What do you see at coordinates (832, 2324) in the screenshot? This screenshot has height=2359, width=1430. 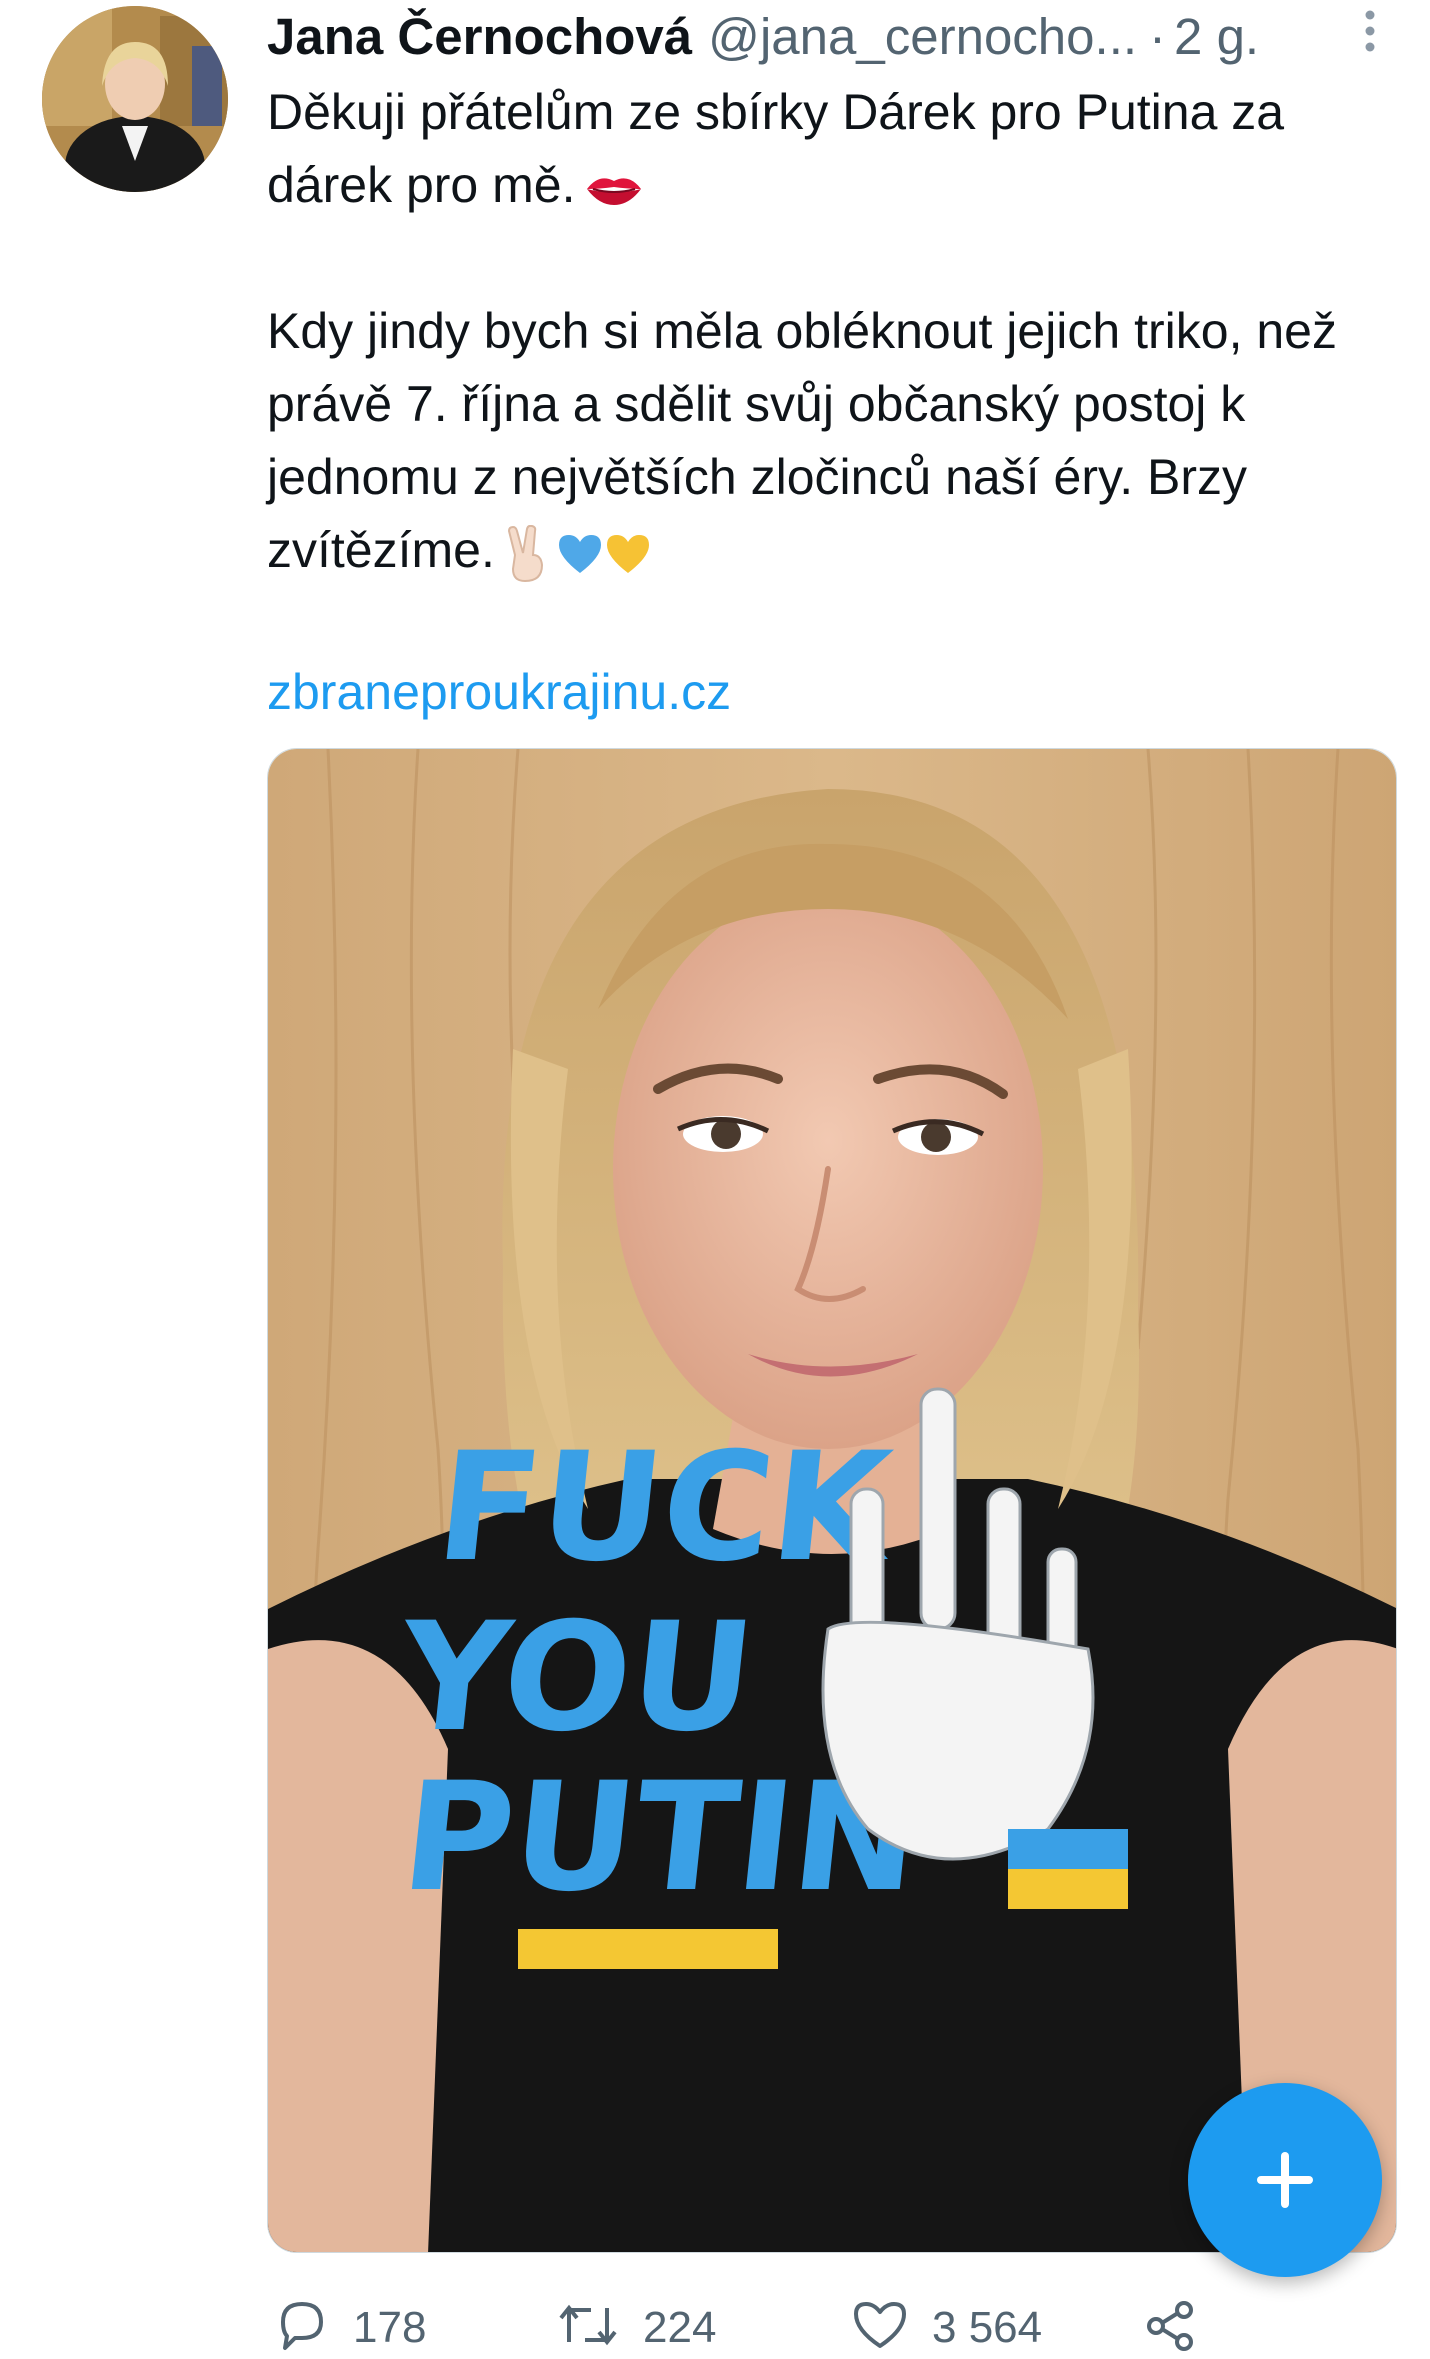 I see `tweet-actions: 178 224 3 564` at bounding box center [832, 2324].